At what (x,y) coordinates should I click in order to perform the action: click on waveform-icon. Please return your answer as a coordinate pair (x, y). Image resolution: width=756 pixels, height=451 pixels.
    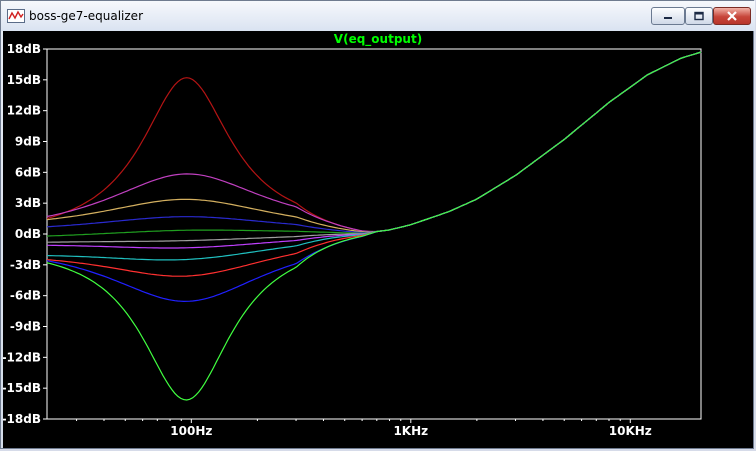
    Looking at the image, I should click on (16, 16).